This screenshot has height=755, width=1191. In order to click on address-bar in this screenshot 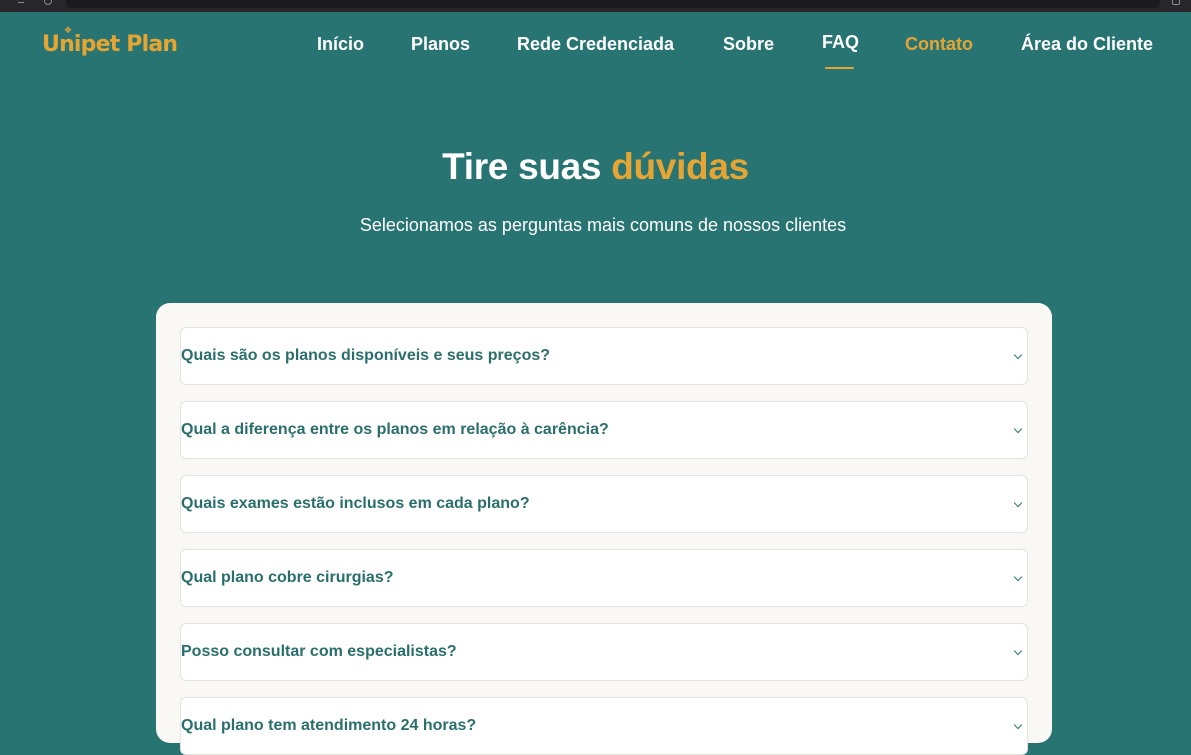, I will do `click(613, 4)`.